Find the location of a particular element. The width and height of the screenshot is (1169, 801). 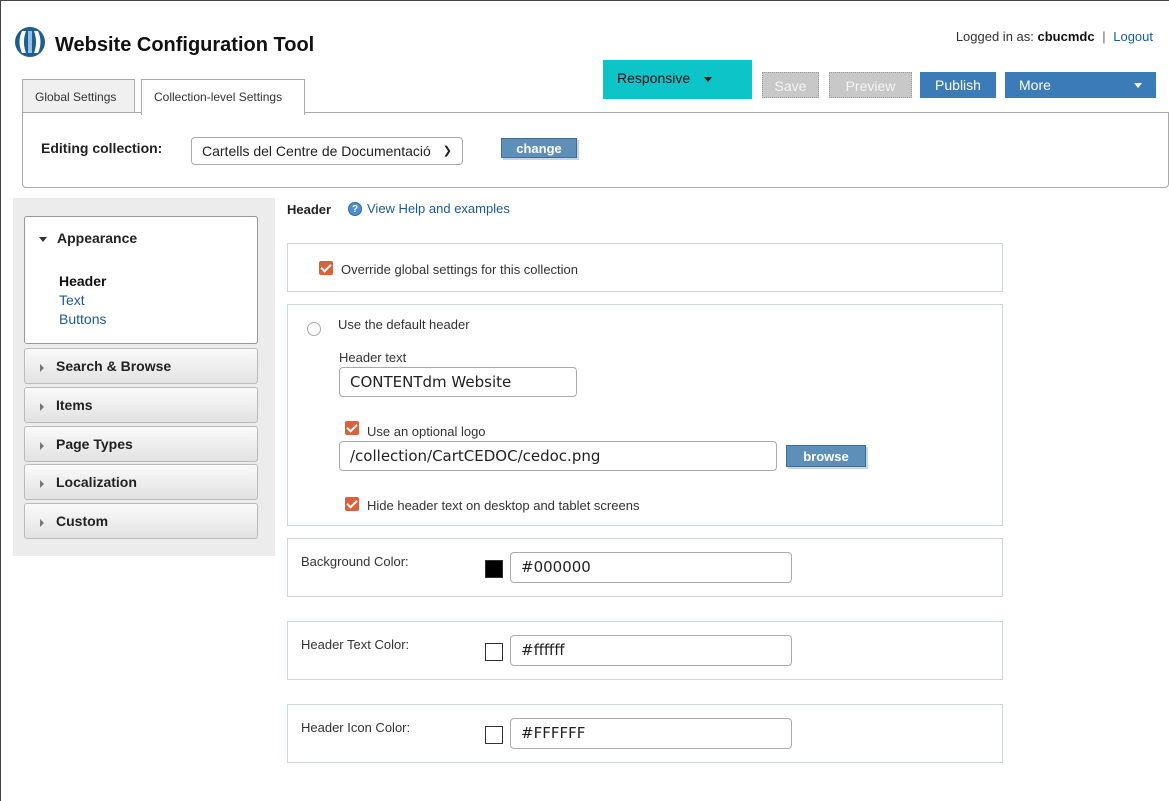

default-header-radio is located at coordinates (314, 329).